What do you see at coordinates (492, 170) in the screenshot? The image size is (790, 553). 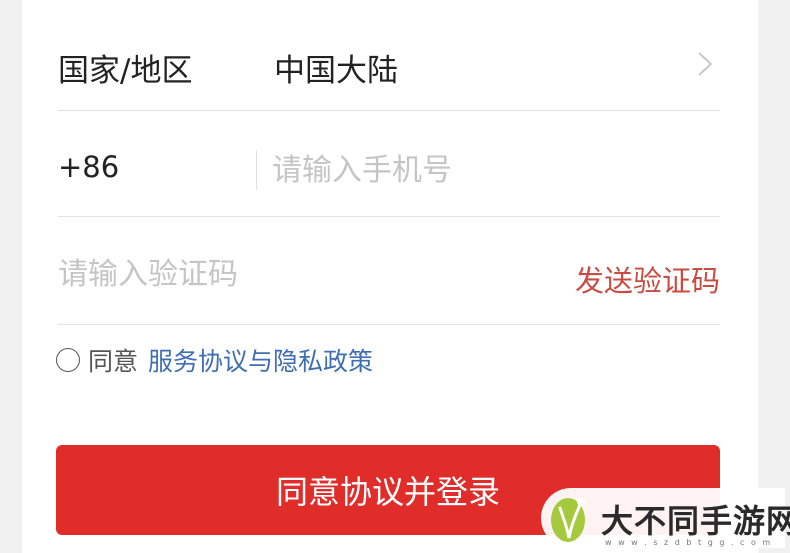 I see `phone-input` at bounding box center [492, 170].